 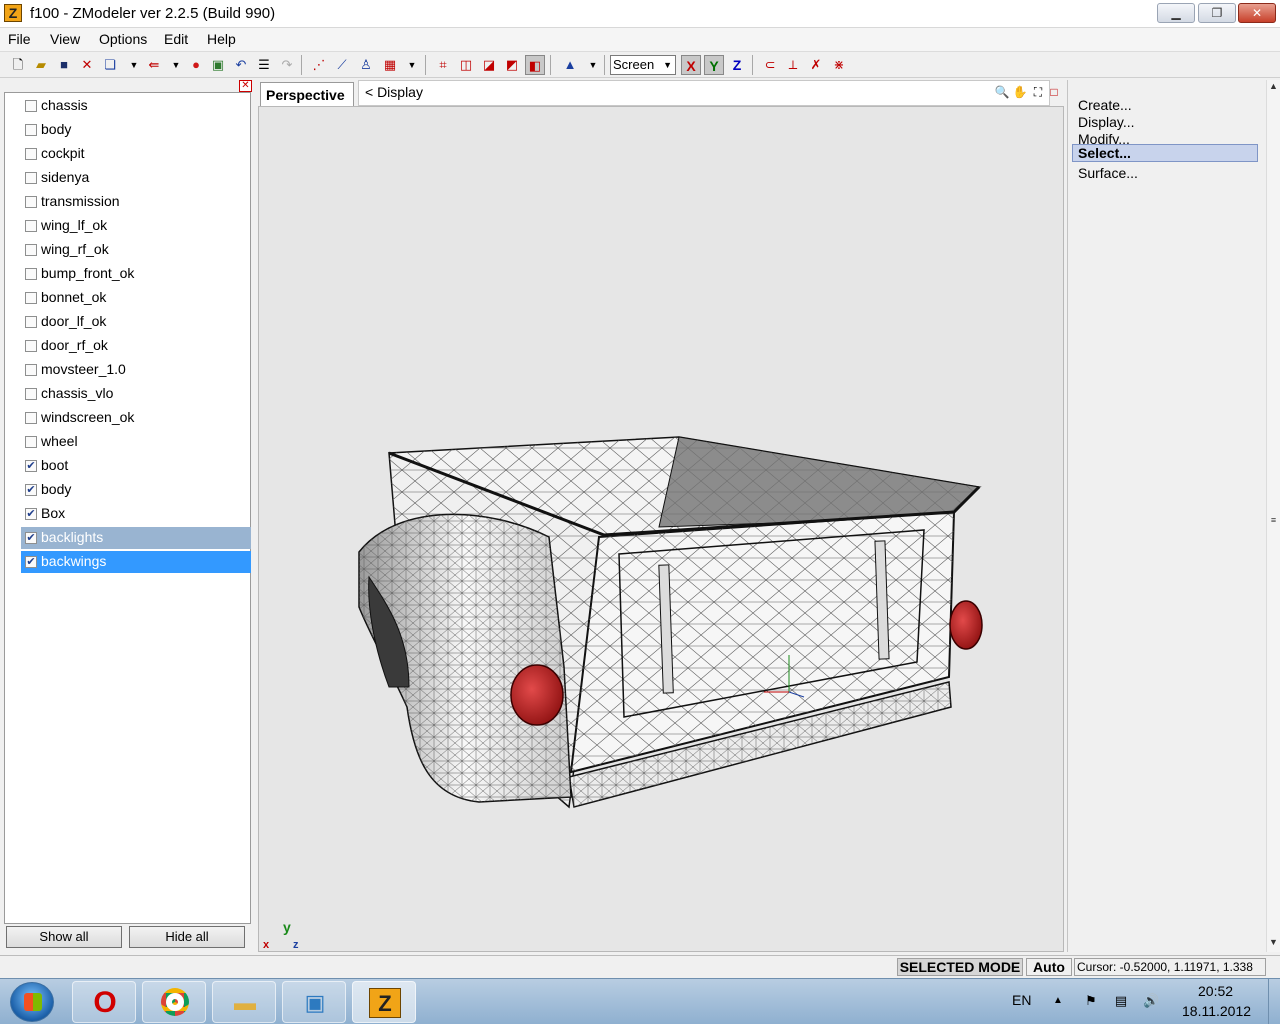 I want to click on list-item: ✔ boot, so click(x=136, y=466).